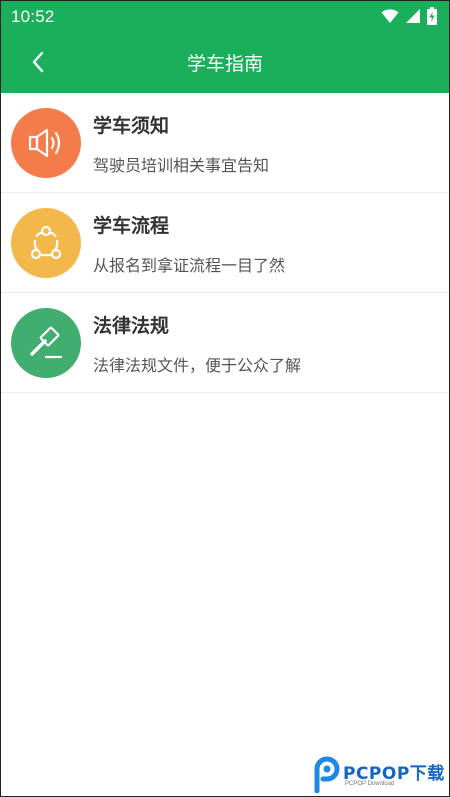 The image size is (450, 797). What do you see at coordinates (225, 18) in the screenshot?
I see `status-bar: 10:52` at bounding box center [225, 18].